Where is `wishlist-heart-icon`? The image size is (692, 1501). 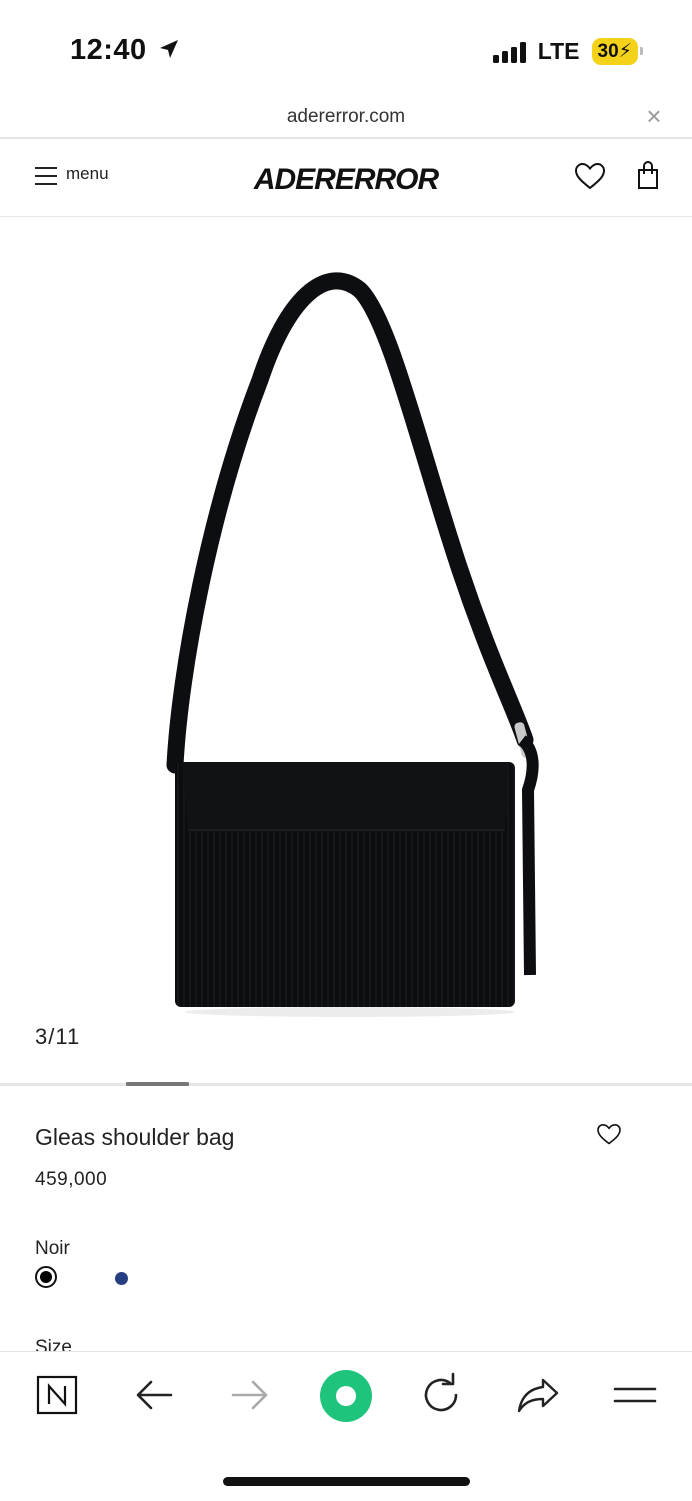
wishlist-heart-icon is located at coordinates (609, 1134).